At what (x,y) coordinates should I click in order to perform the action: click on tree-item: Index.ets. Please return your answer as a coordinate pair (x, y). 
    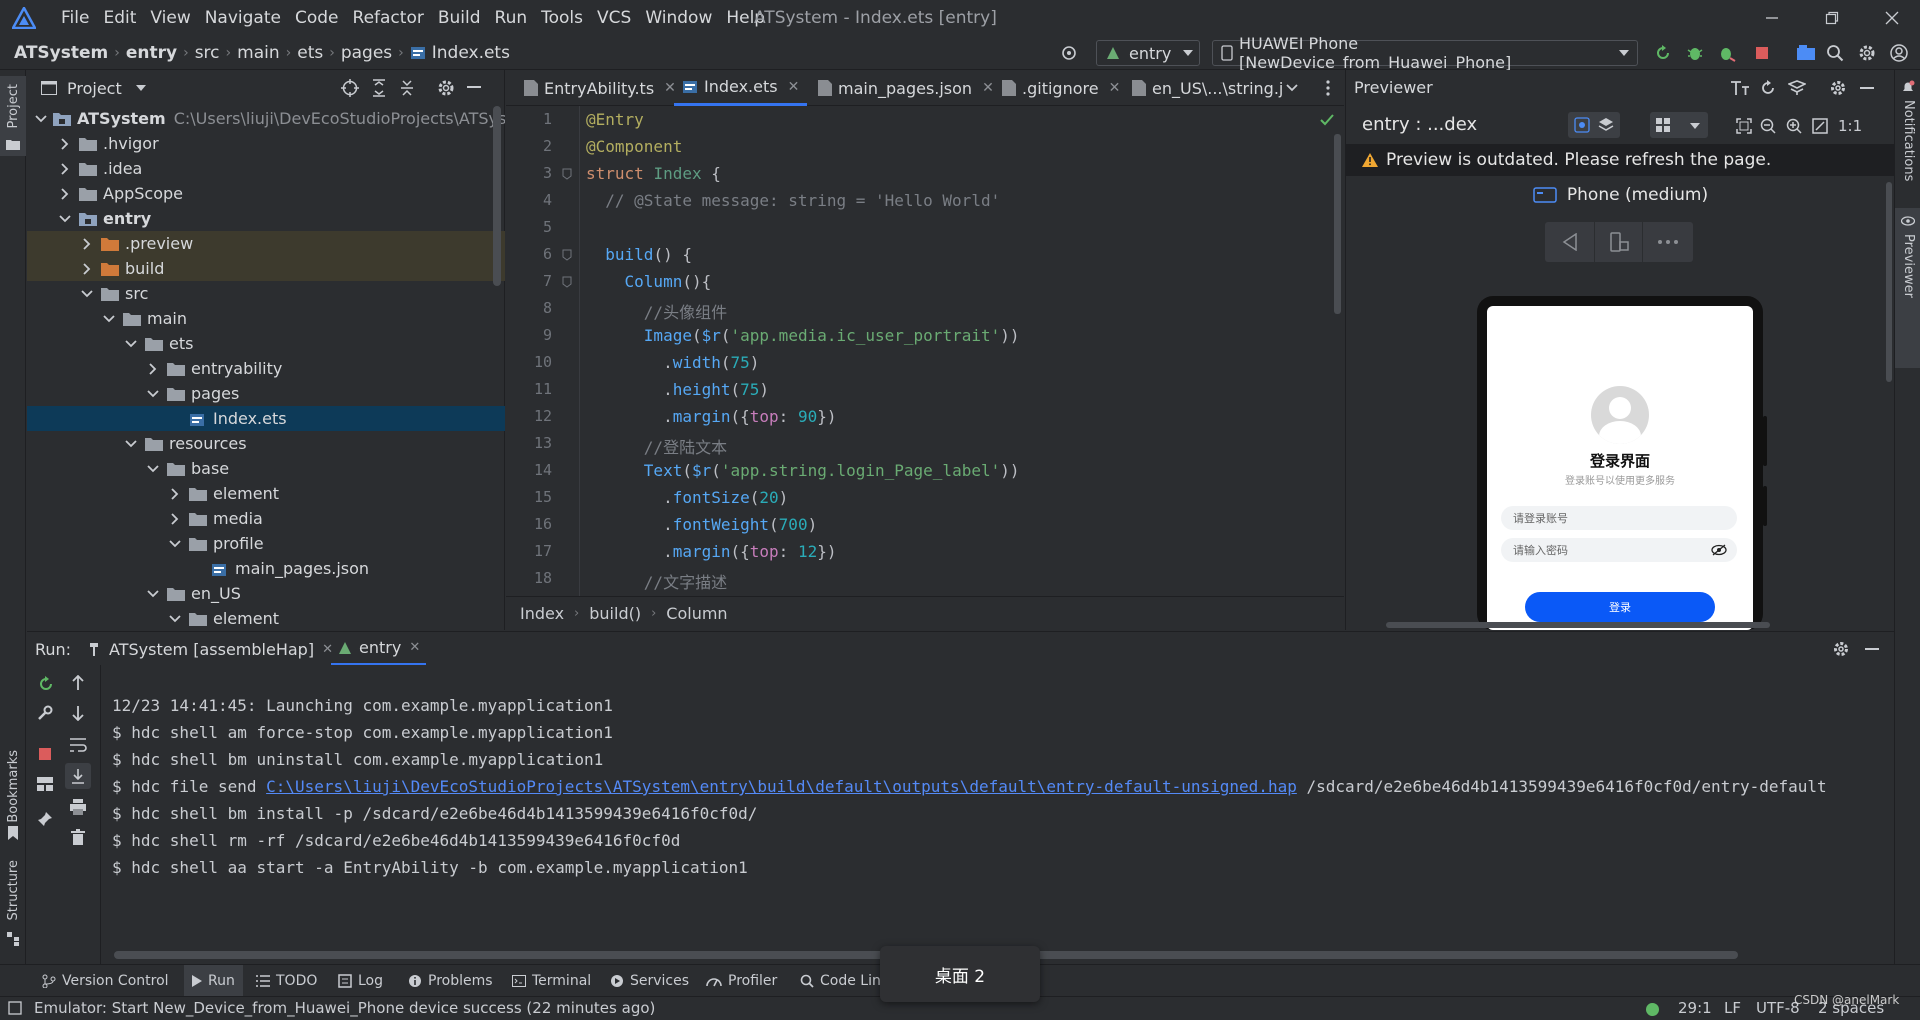
    Looking at the image, I should click on (266, 418).